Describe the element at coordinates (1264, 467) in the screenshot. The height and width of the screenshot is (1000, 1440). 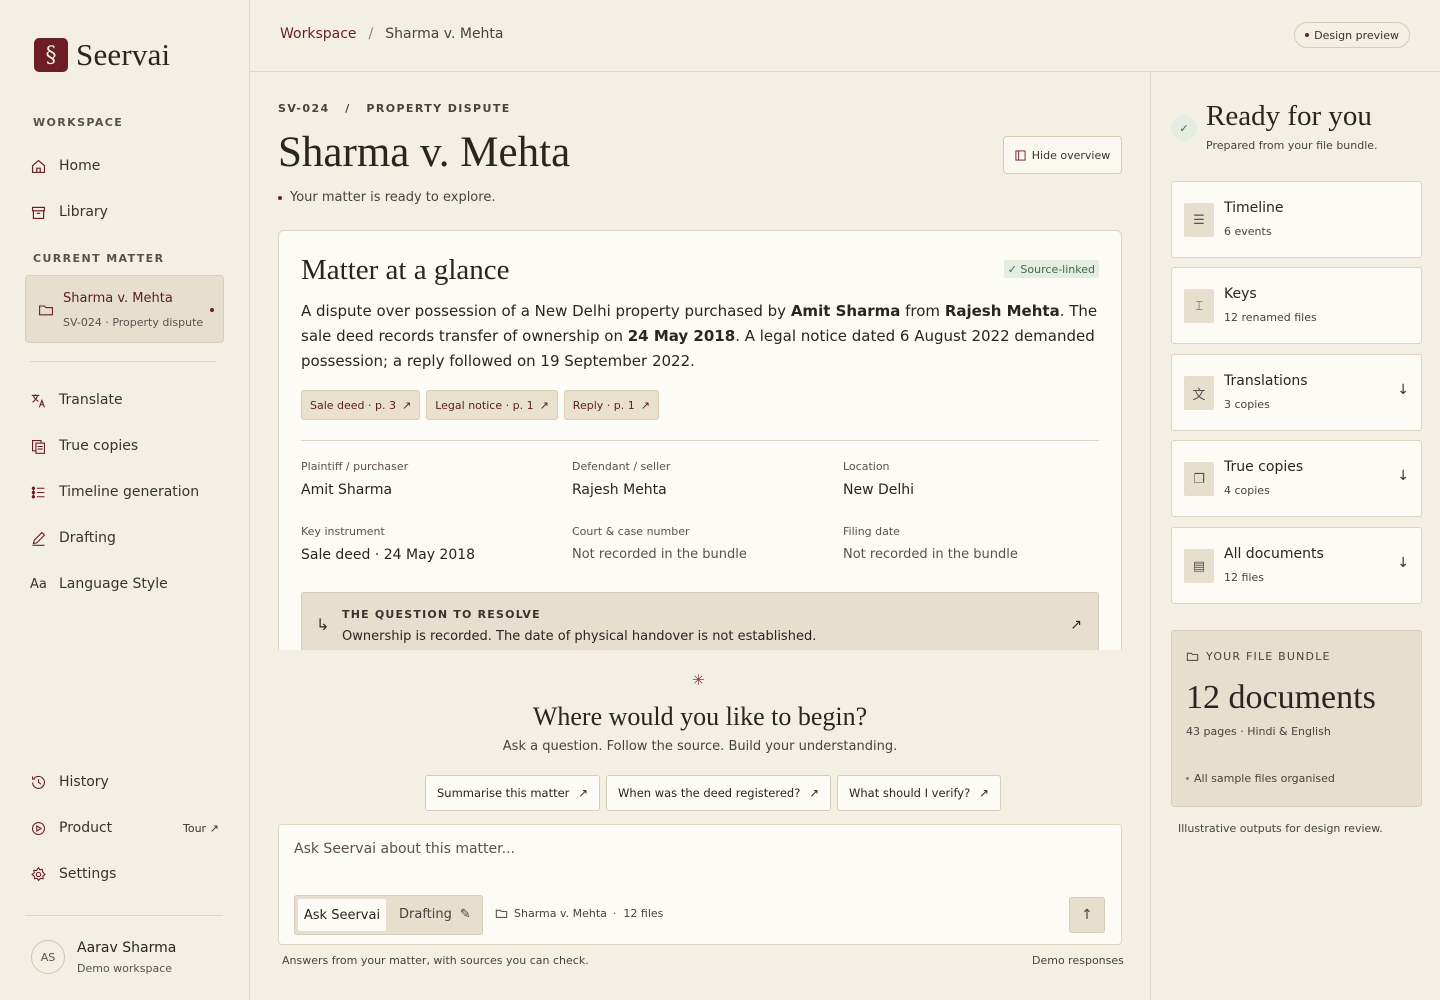
I see `card-title: True copies` at that location.